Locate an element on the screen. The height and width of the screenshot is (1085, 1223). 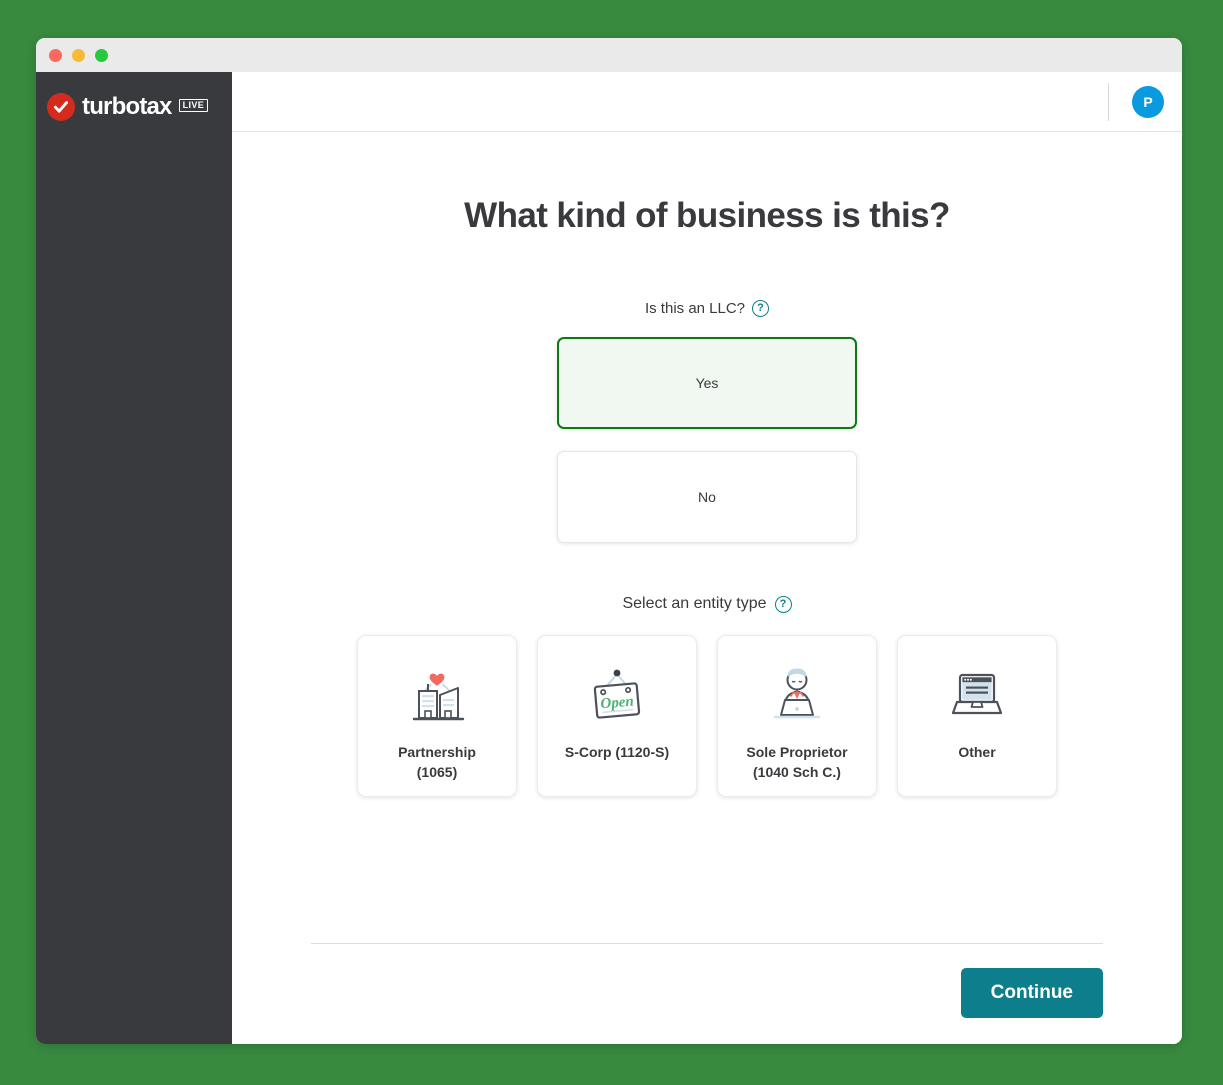
llc-option-no-label: No is located at coordinates (707, 497).